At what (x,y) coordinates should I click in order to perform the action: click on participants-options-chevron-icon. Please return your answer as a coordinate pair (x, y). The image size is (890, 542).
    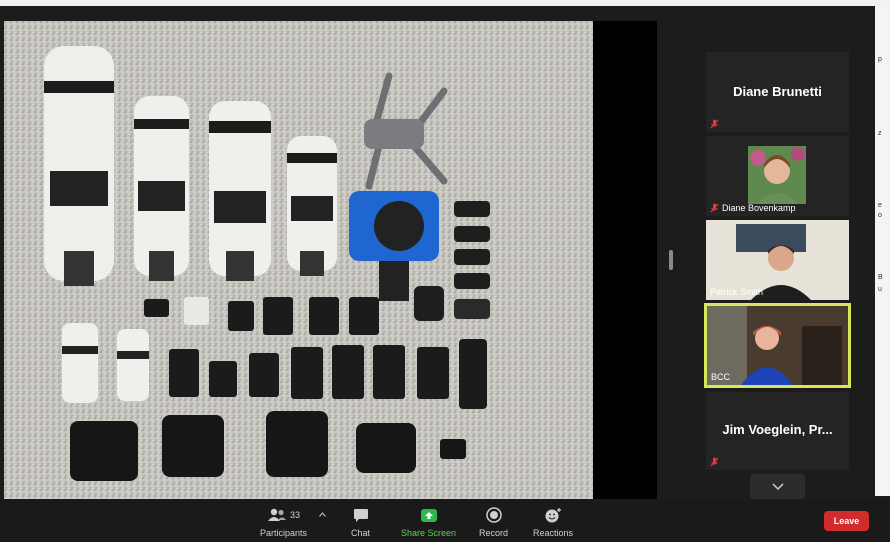
    Looking at the image, I should click on (322, 514).